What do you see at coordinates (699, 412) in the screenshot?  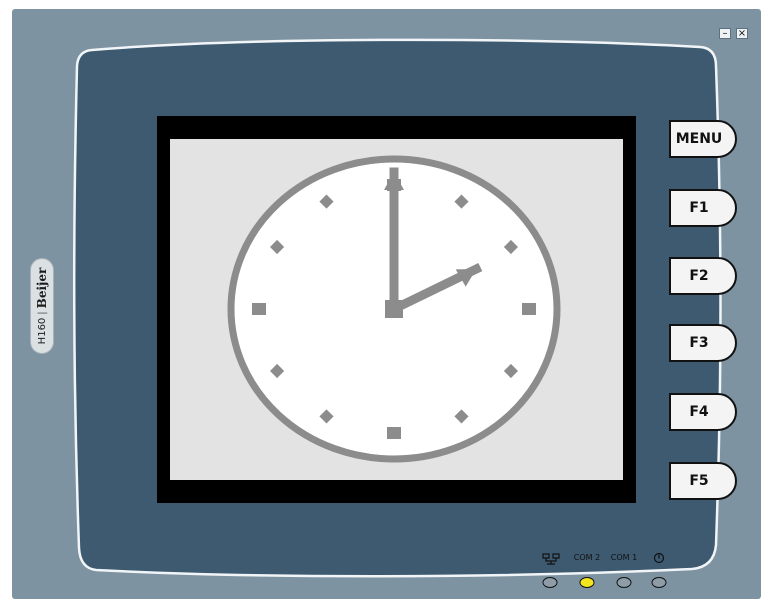 I see `f4-key-label: F4` at bounding box center [699, 412].